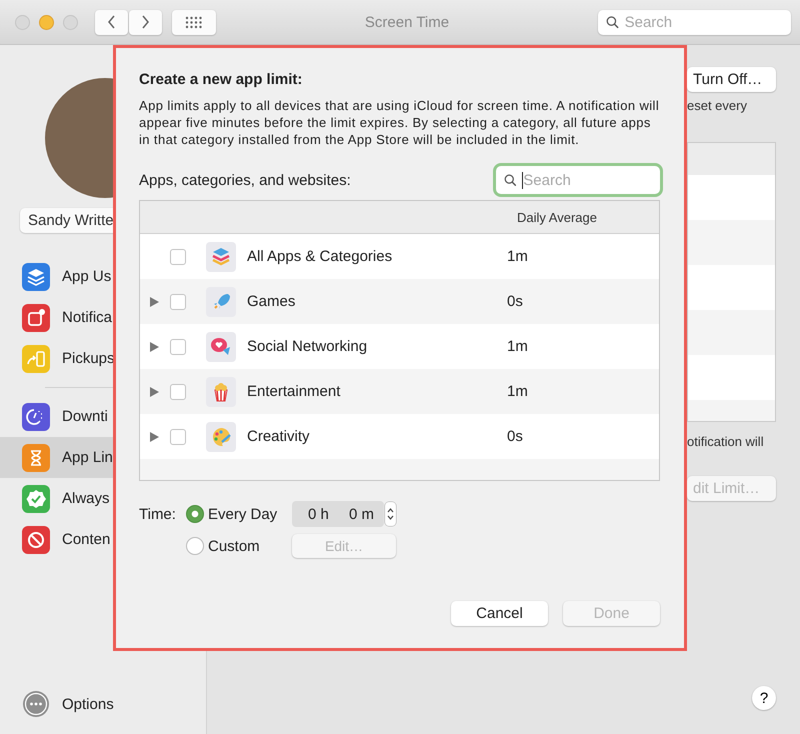 The image size is (800, 734). I want to click on chevron-right-icon, so click(145, 22).